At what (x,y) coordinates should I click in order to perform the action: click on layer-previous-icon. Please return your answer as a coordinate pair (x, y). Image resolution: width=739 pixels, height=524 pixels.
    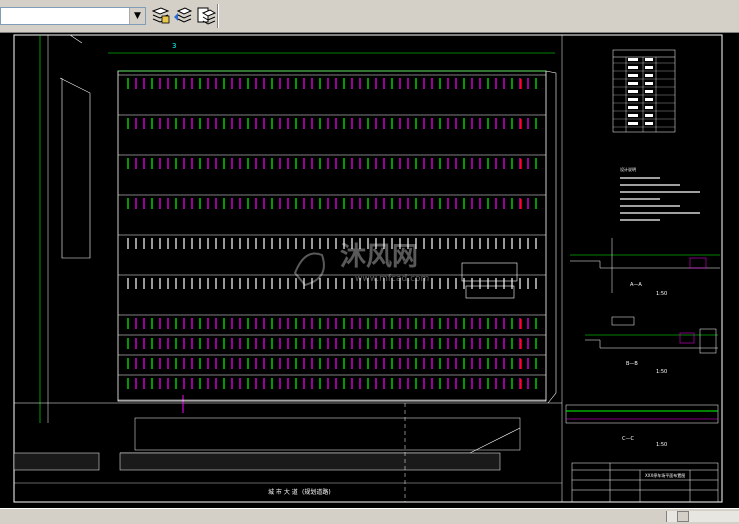
    Looking at the image, I should click on (183, 15).